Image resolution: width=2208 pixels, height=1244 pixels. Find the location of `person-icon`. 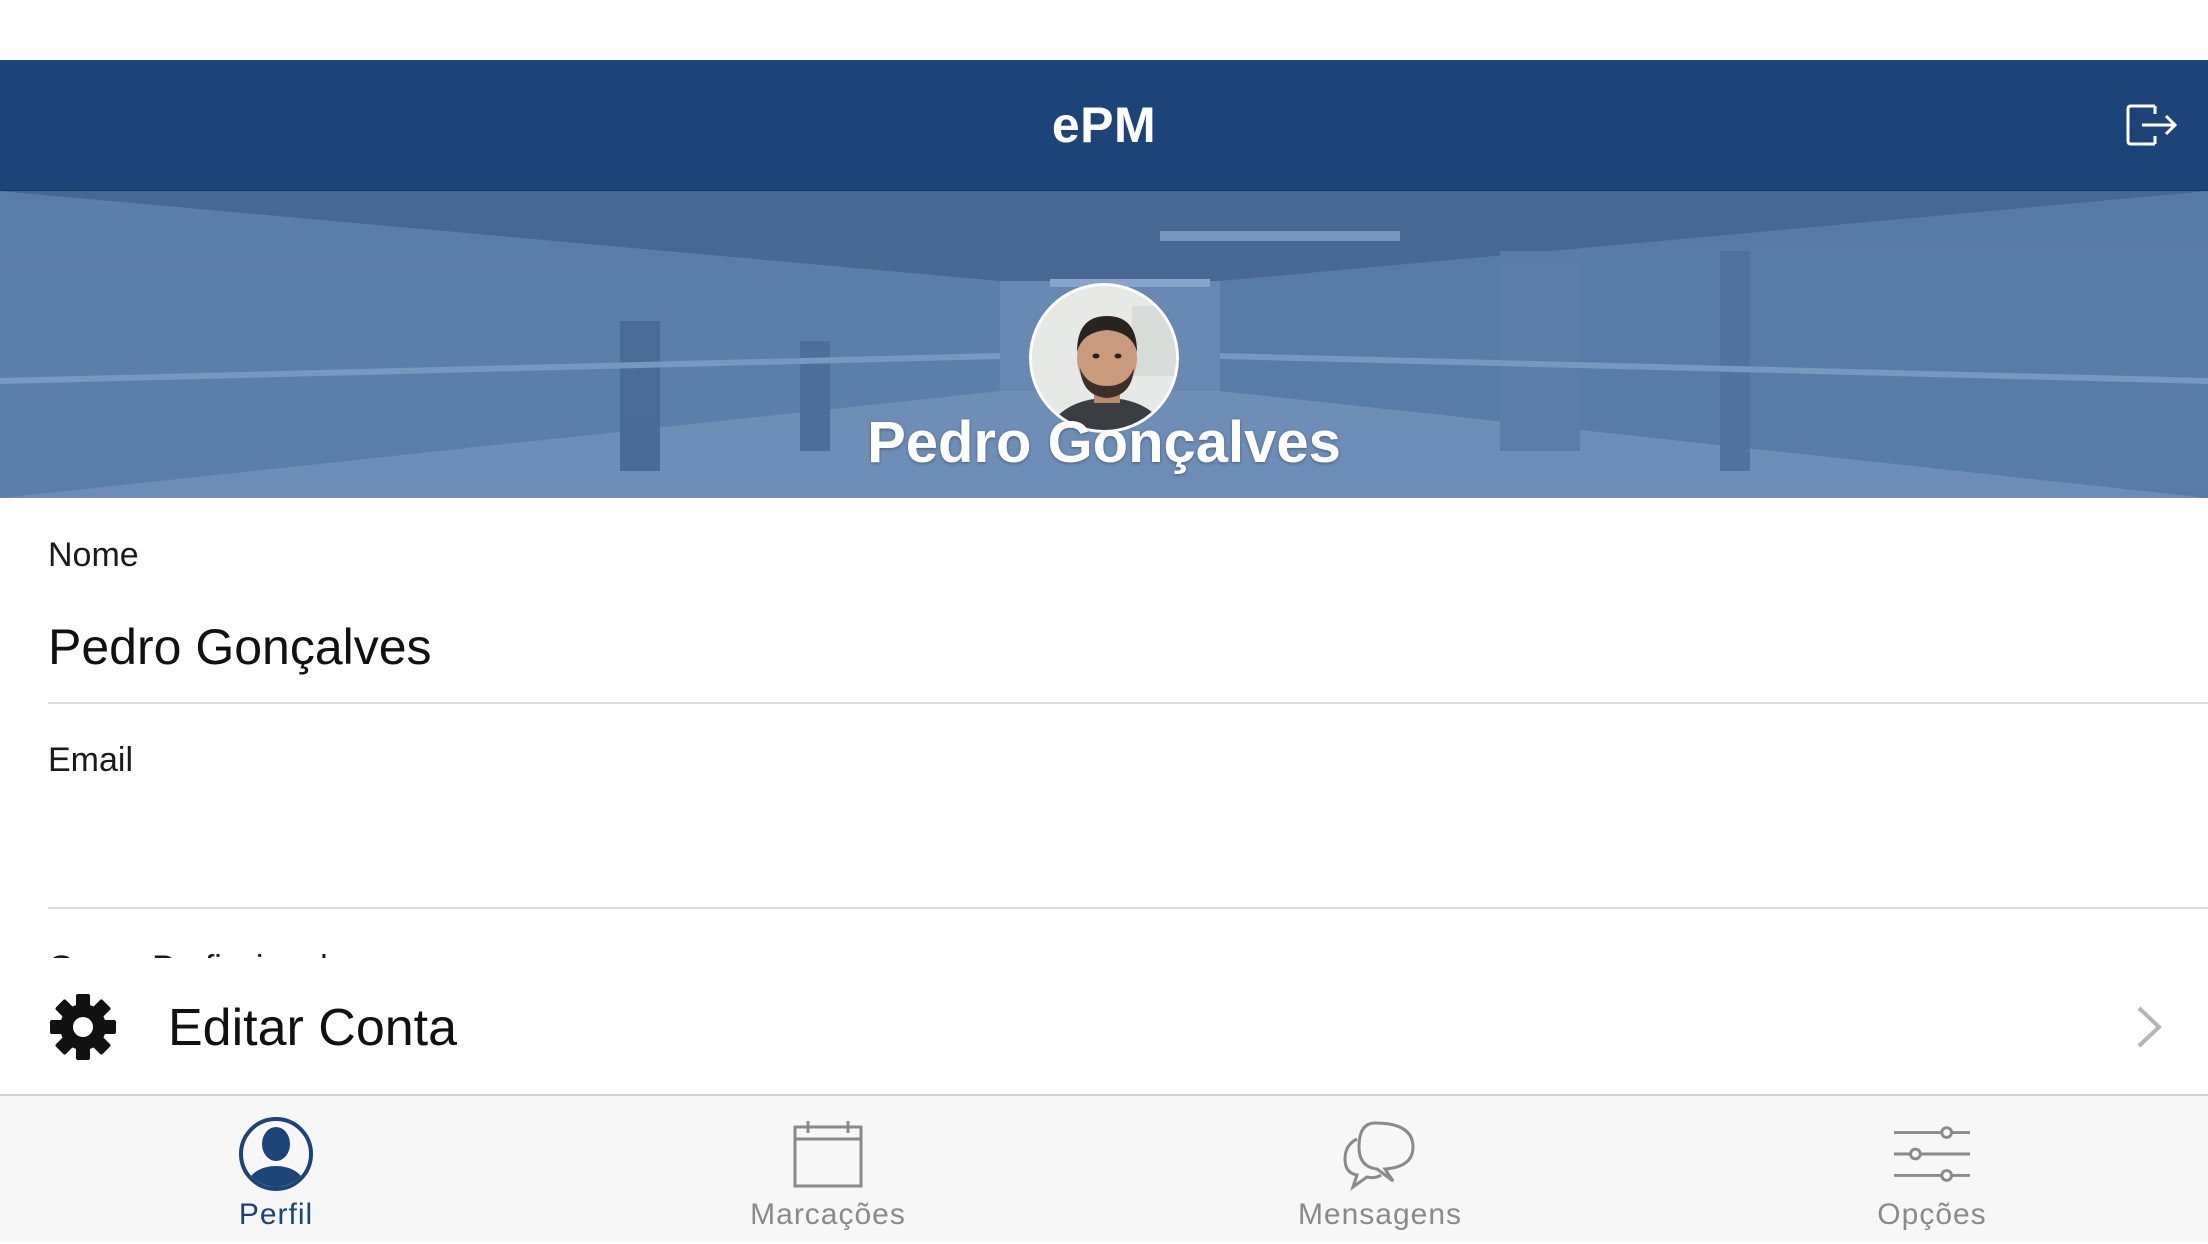

person-icon is located at coordinates (276, 1154).